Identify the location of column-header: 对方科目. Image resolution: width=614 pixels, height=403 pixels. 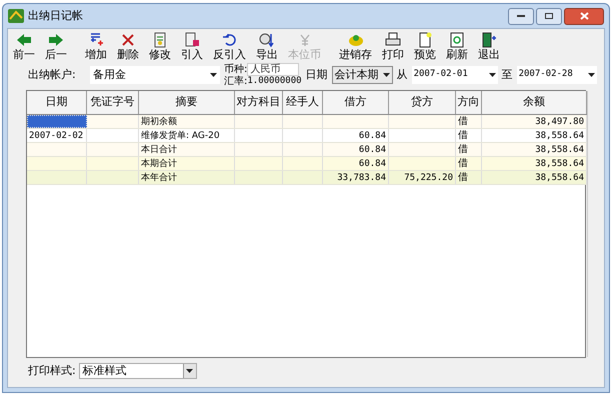
(259, 102).